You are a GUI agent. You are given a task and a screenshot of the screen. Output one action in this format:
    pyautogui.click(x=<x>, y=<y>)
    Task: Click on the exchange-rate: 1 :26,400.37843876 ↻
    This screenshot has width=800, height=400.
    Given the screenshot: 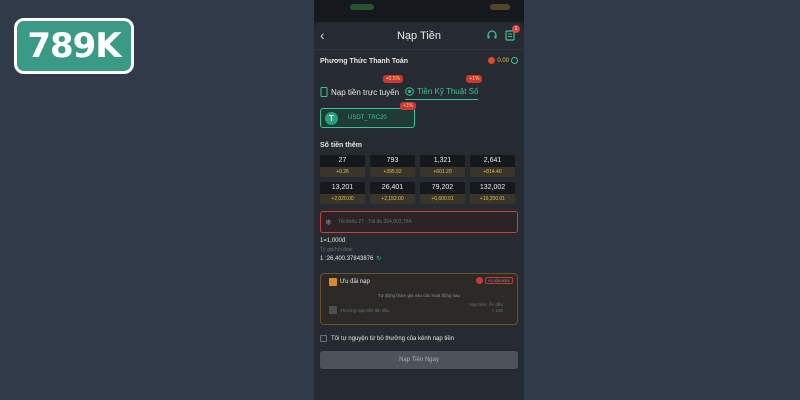 What is the action you would take?
    pyautogui.click(x=419, y=259)
    